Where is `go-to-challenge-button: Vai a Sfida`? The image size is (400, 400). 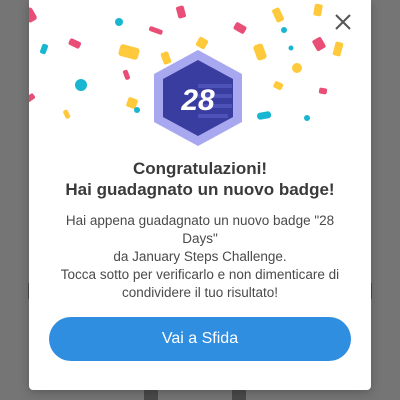 go-to-challenge-button: Vai a Sfida is located at coordinates (200, 339).